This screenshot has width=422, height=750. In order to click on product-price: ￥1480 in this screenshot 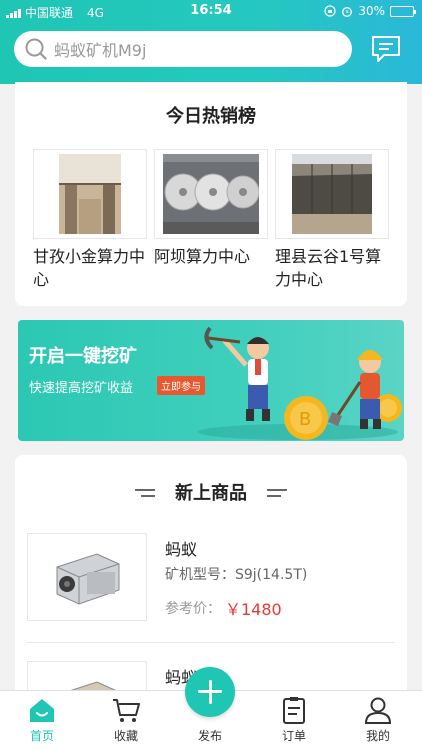, I will do `click(253, 609)`.